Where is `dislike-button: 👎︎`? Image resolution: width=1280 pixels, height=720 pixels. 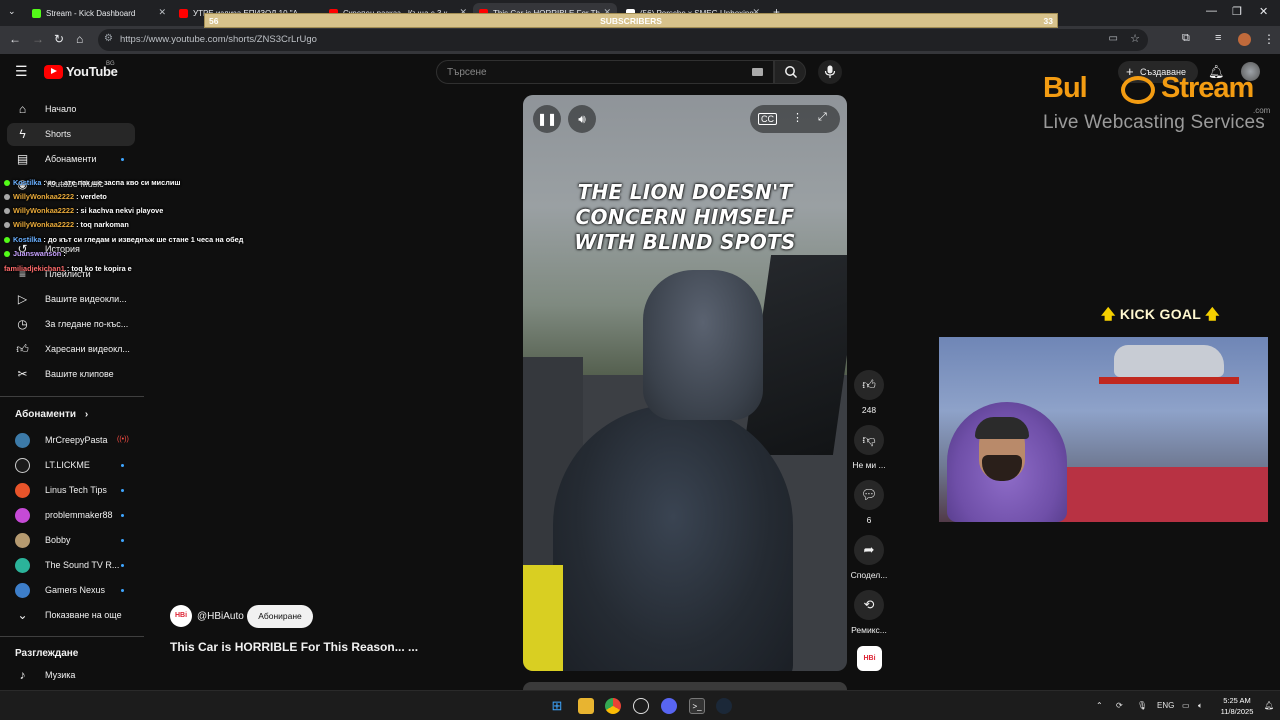 dislike-button: 👎︎ is located at coordinates (869, 440).